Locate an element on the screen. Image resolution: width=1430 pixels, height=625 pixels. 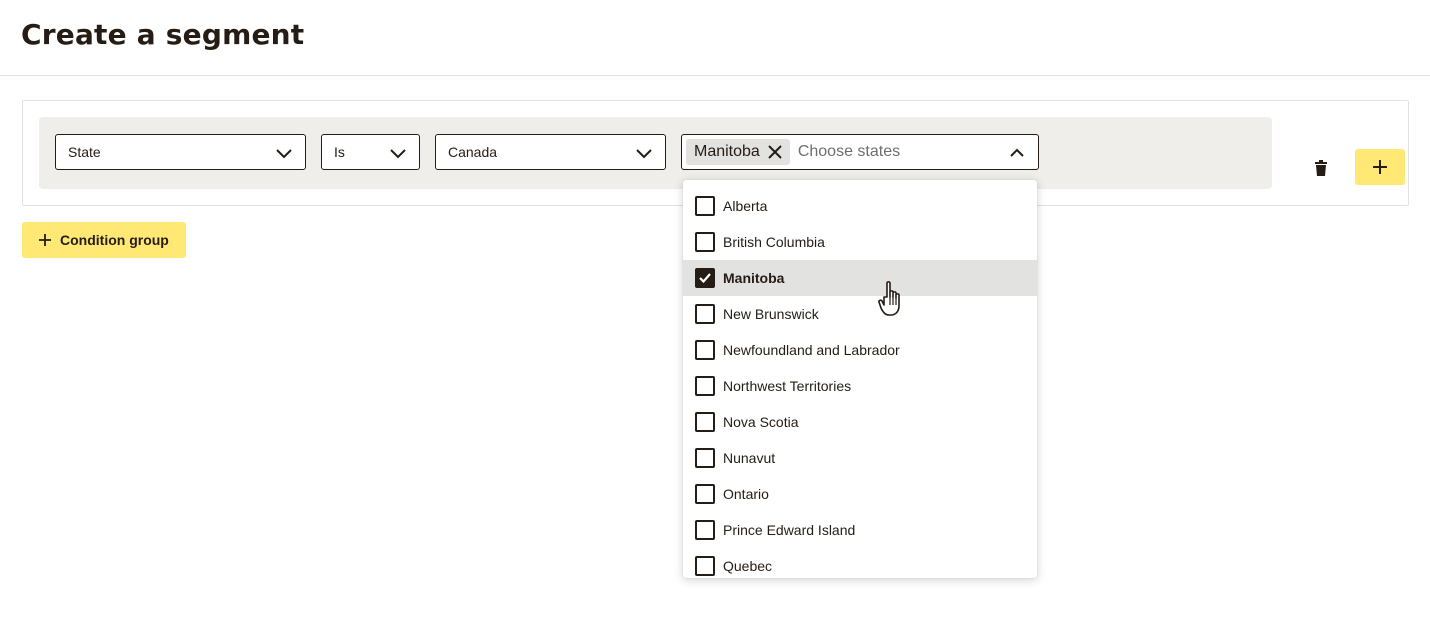
chevron-up-icon is located at coordinates (1017, 152).